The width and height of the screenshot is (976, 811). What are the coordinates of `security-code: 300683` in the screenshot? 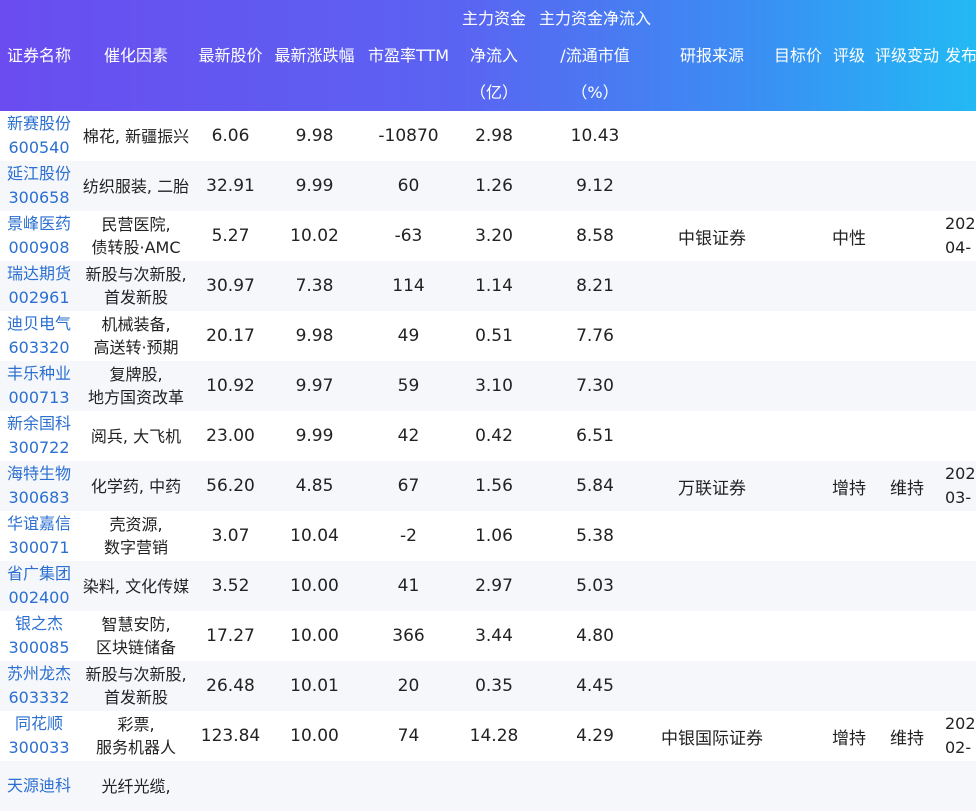 It's located at (39, 498).